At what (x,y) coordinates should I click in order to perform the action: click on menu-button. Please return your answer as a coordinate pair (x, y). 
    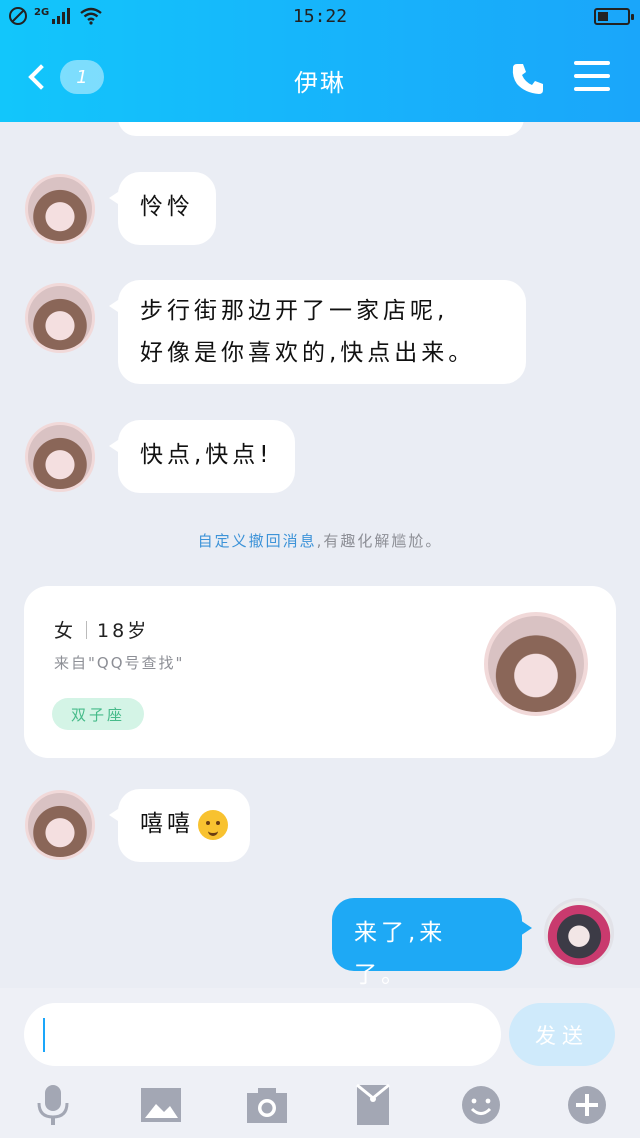
    Looking at the image, I should click on (592, 77).